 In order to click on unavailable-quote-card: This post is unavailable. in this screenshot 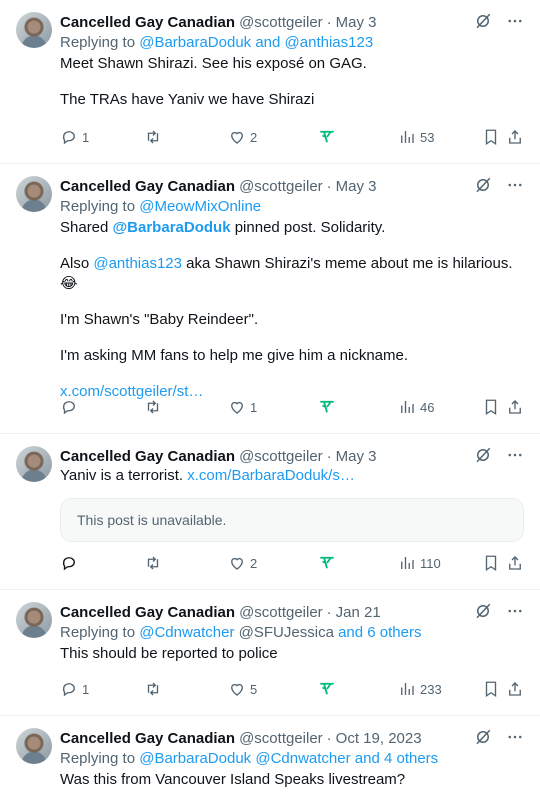, I will do `click(292, 520)`.